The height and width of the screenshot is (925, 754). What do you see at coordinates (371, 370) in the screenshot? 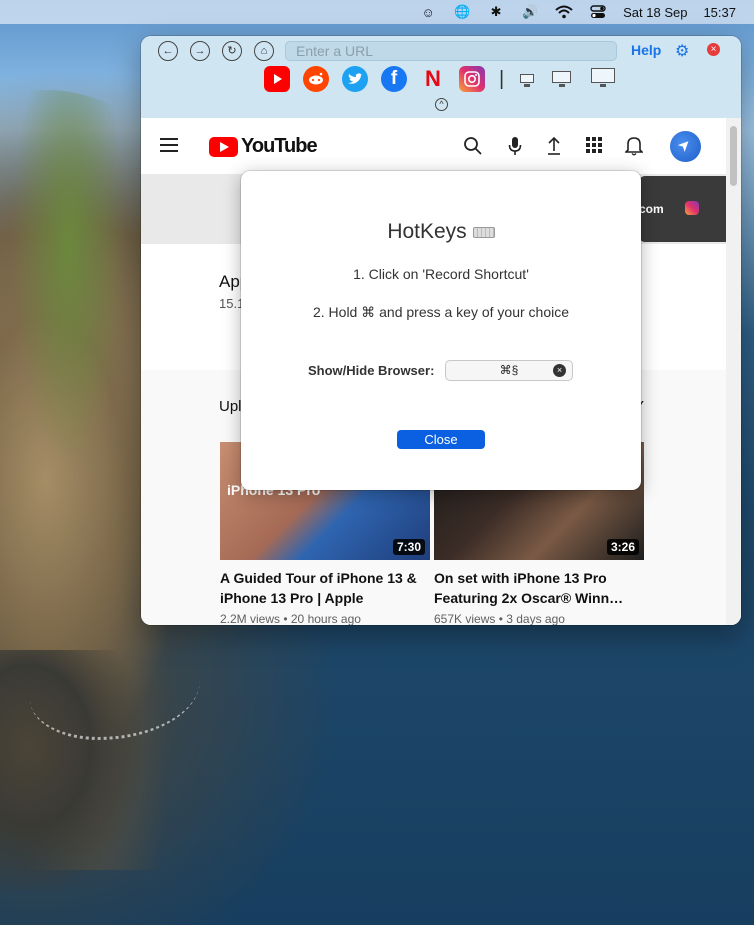
I see `hotkey-label: Show/Hide Browser:` at bounding box center [371, 370].